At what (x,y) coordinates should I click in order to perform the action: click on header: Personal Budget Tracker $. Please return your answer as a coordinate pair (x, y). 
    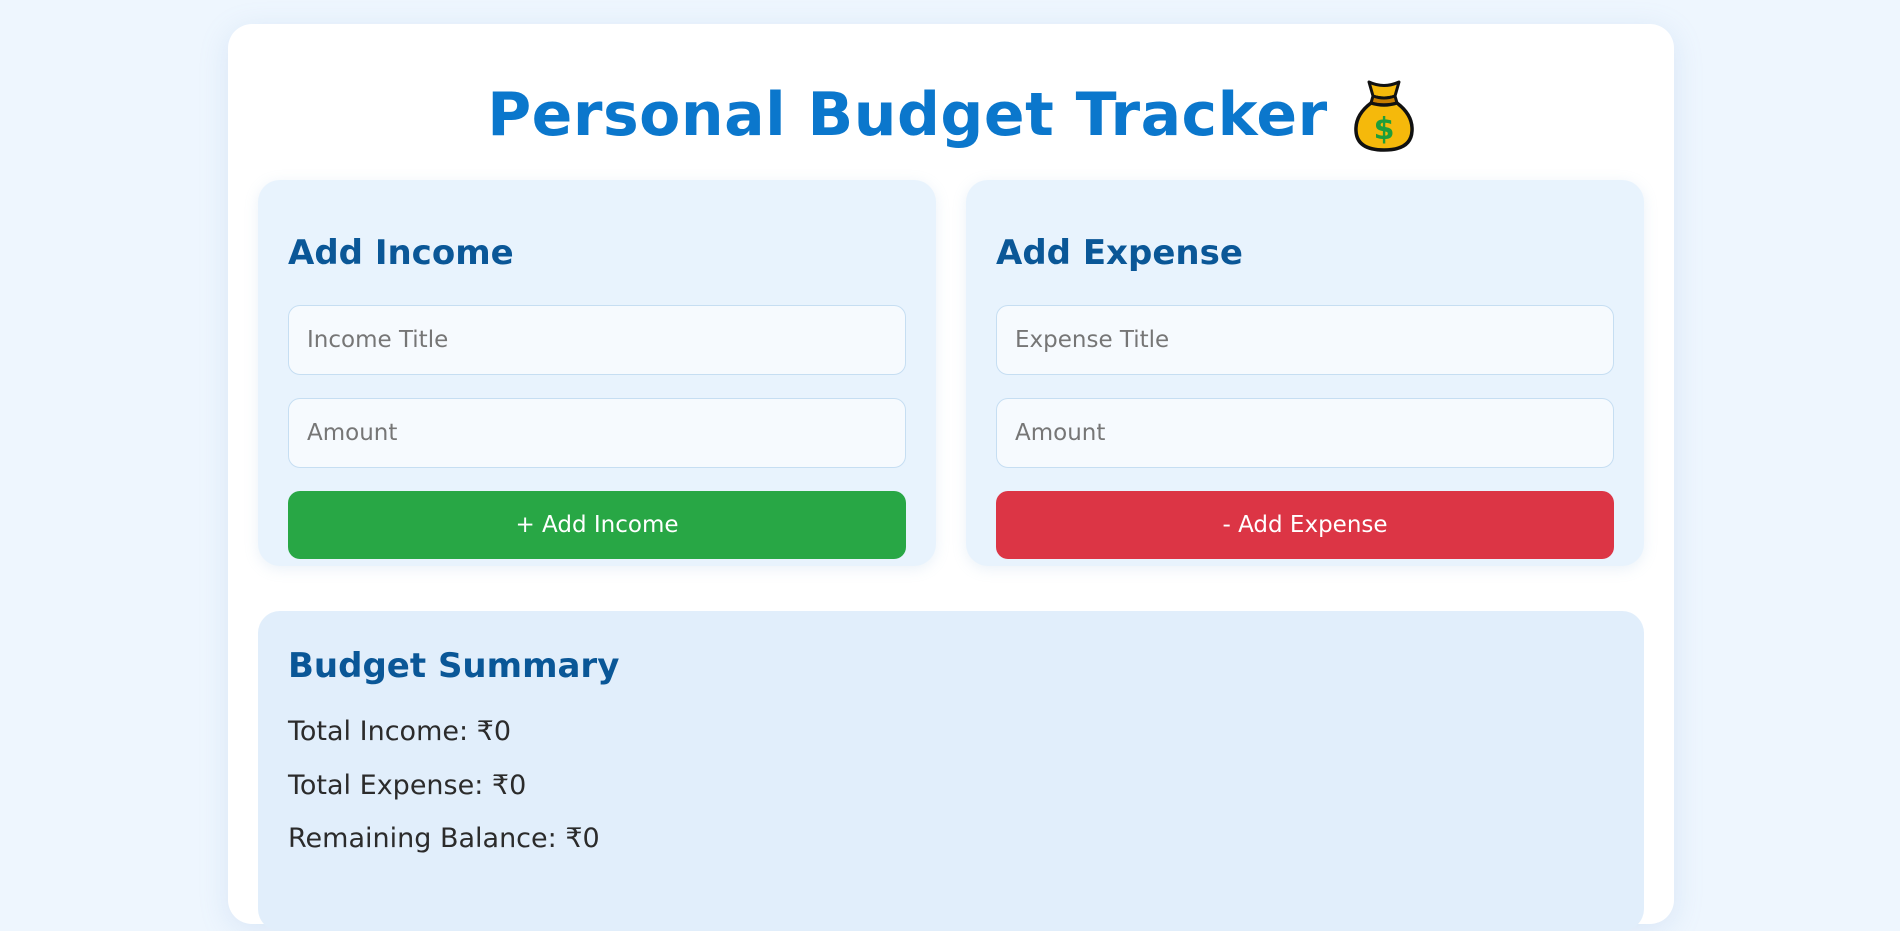
    Looking at the image, I should click on (951, 121).